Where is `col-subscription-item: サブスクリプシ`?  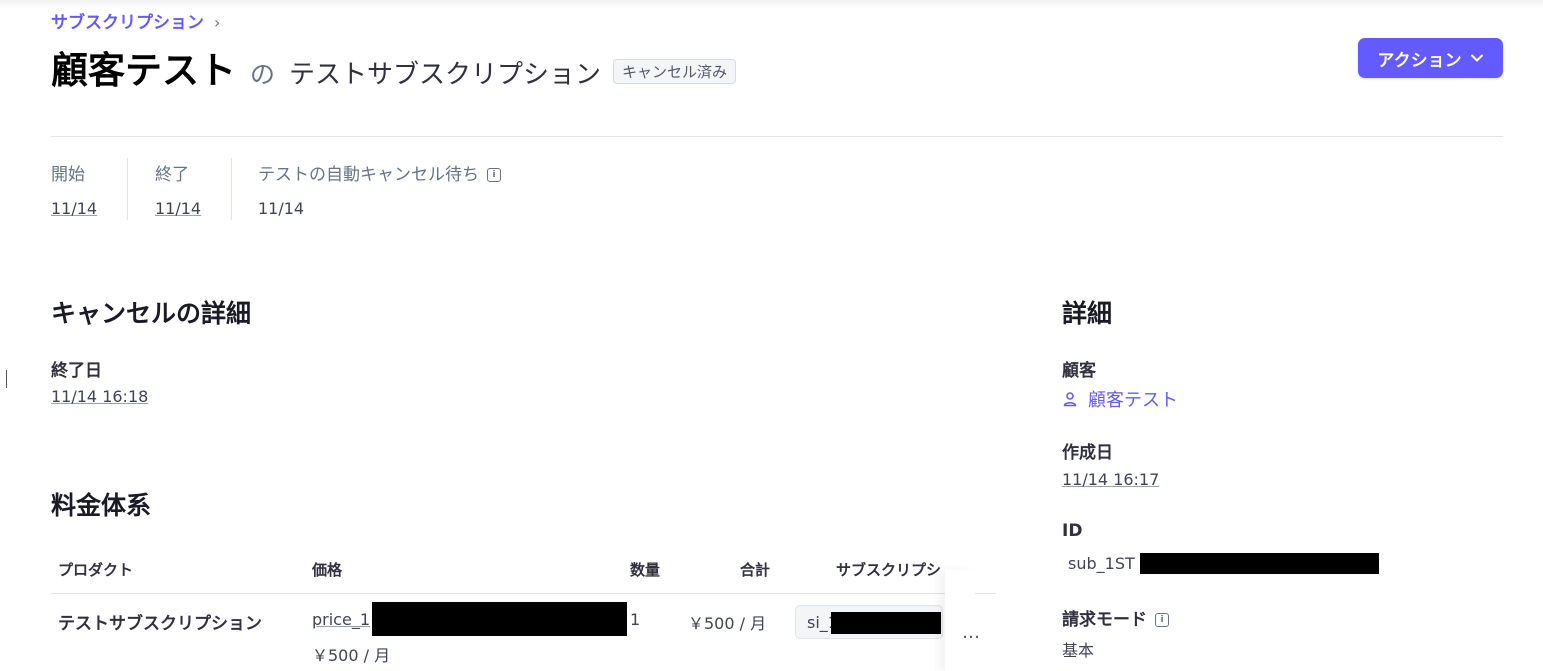 col-subscription-item: サブスクリプシ is located at coordinates (889, 570).